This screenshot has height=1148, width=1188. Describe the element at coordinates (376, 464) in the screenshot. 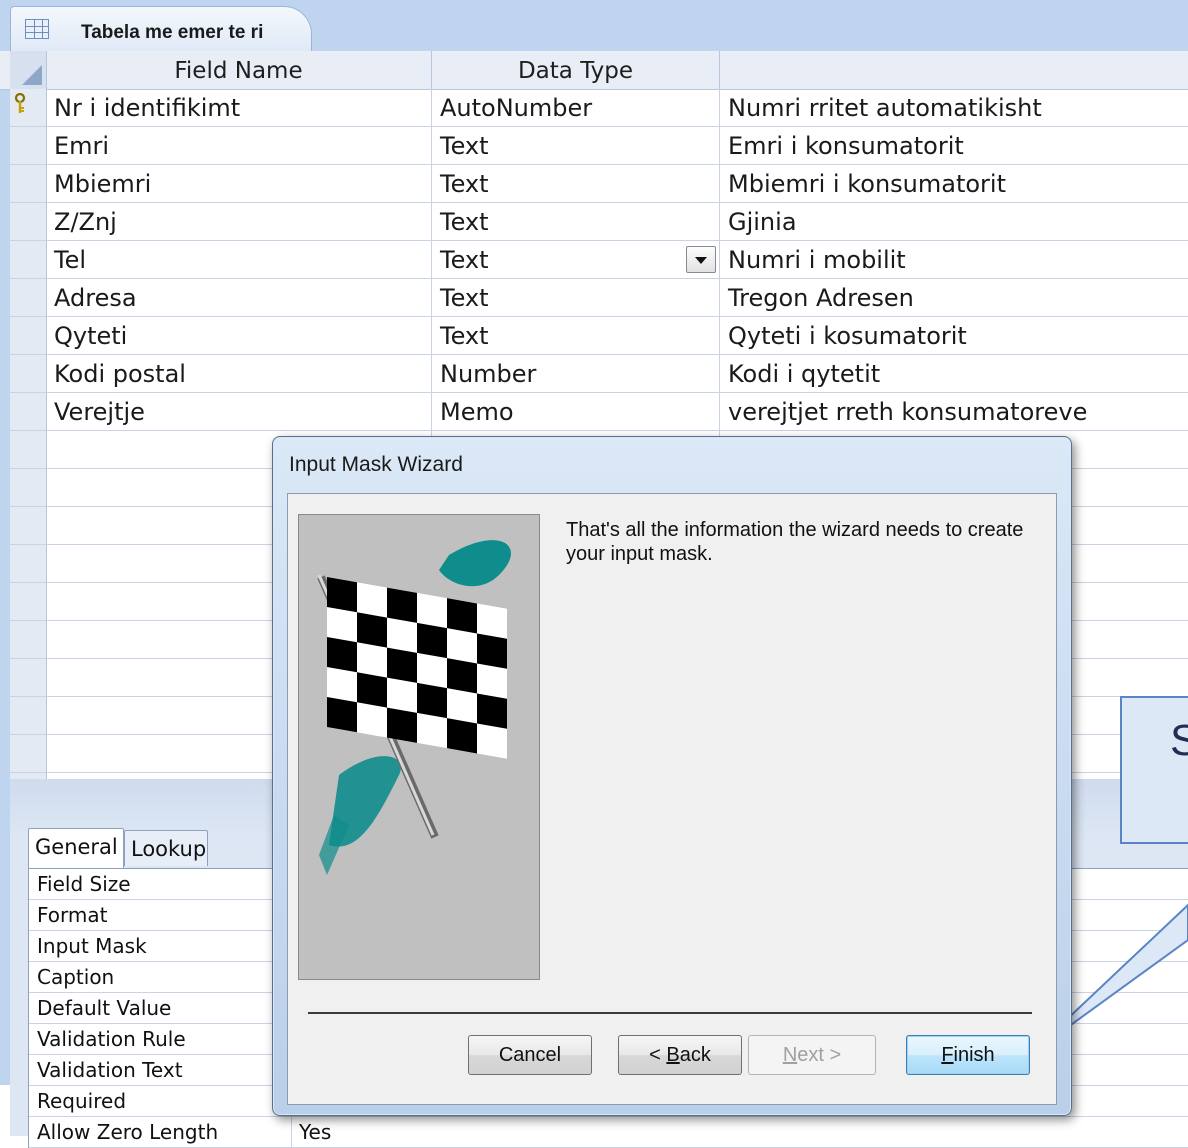

I see `dialog-title: Input Mask Wizard` at that location.